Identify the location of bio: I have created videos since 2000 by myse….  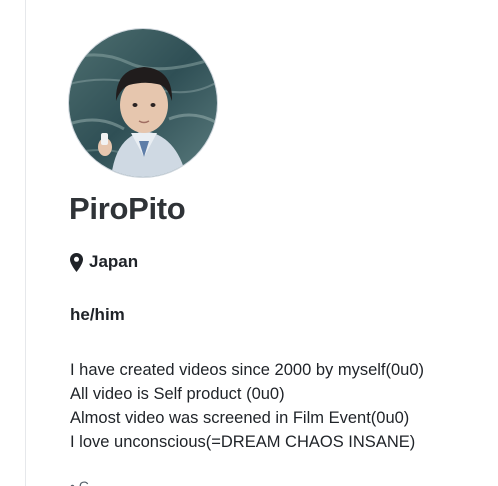
(247, 406).